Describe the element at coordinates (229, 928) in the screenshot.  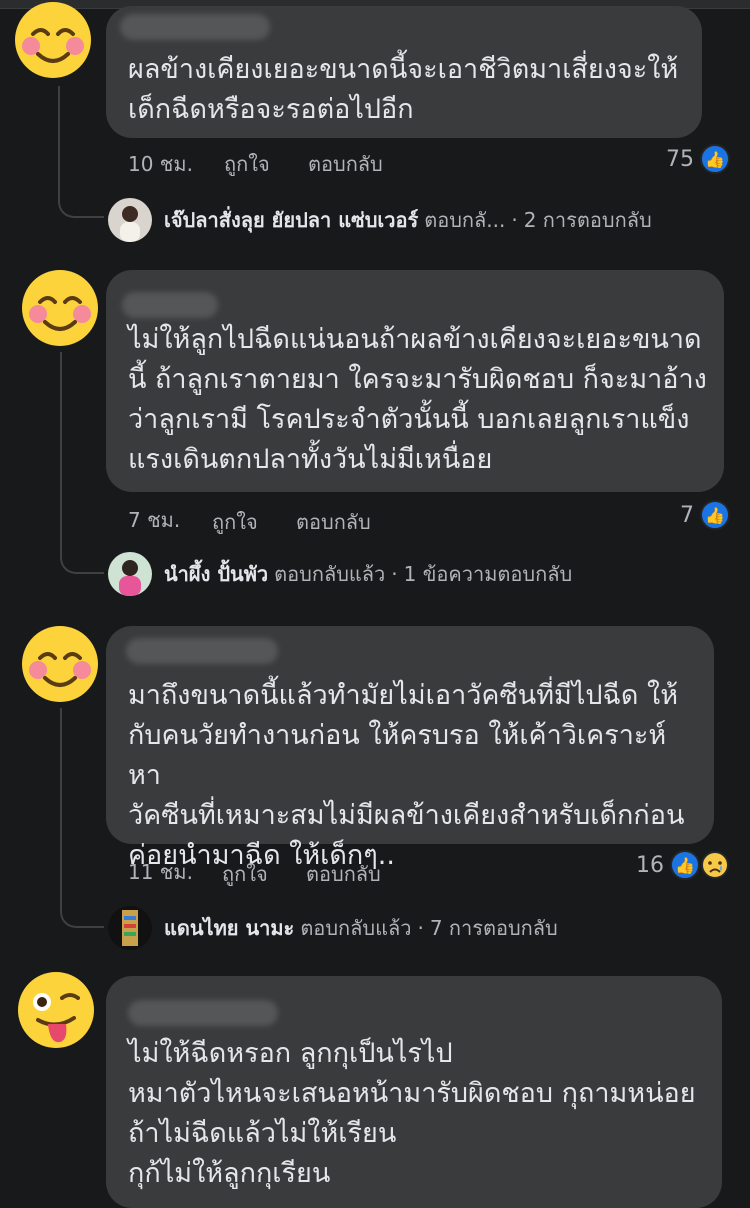
I see `replier-name: แดนไทย นามะ` at that location.